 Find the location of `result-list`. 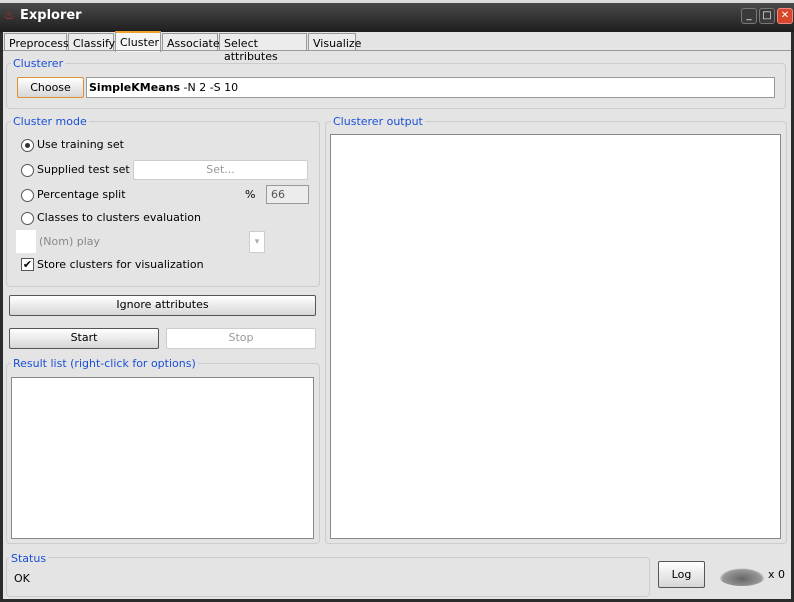

result-list is located at coordinates (162, 458).